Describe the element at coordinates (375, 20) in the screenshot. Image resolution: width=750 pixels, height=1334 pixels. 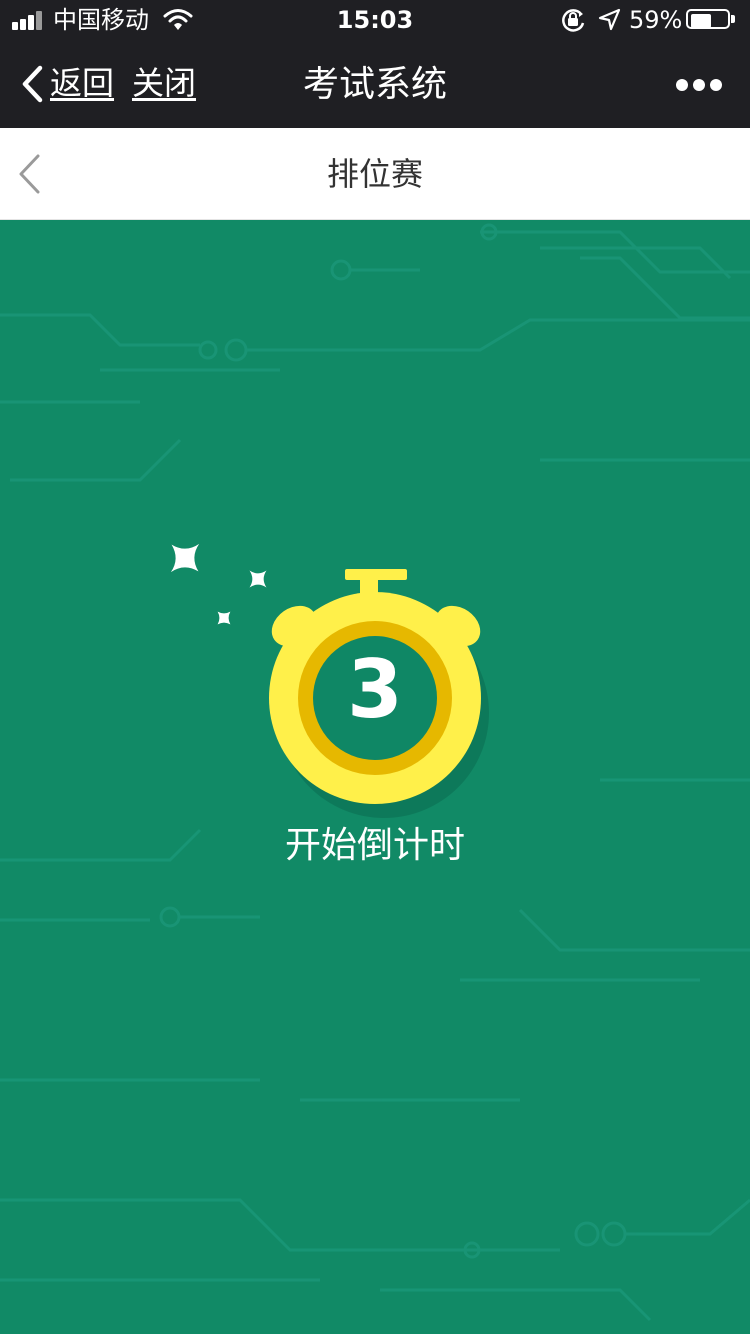
I see `status-bar: 中国移动 15:03 59%` at that location.